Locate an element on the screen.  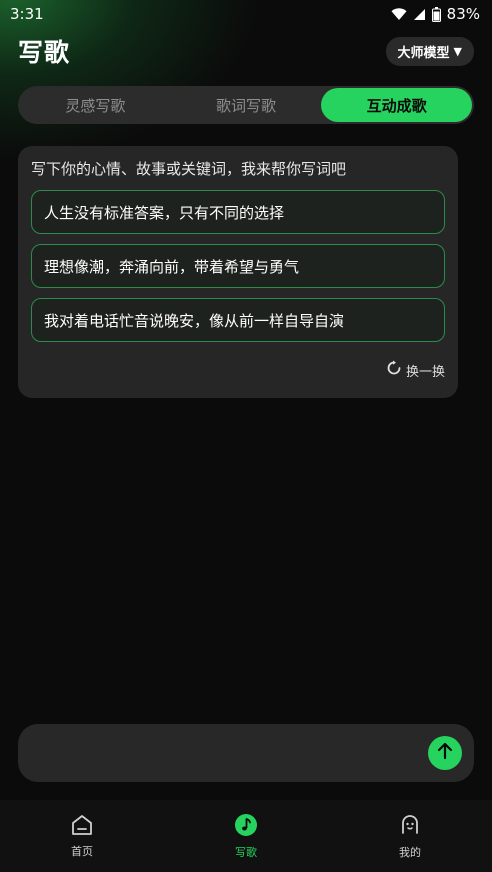
music-note-icon is located at coordinates (246, 826).